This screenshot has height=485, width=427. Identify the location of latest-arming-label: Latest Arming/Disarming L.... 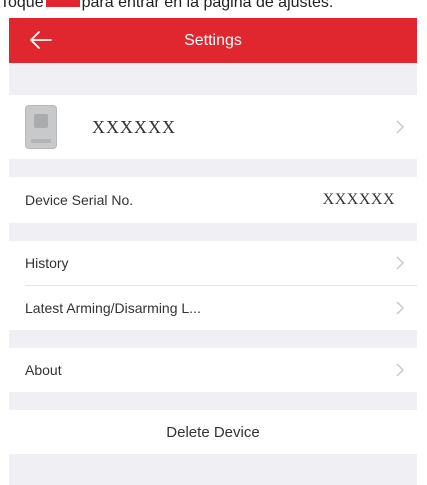
(113, 308).